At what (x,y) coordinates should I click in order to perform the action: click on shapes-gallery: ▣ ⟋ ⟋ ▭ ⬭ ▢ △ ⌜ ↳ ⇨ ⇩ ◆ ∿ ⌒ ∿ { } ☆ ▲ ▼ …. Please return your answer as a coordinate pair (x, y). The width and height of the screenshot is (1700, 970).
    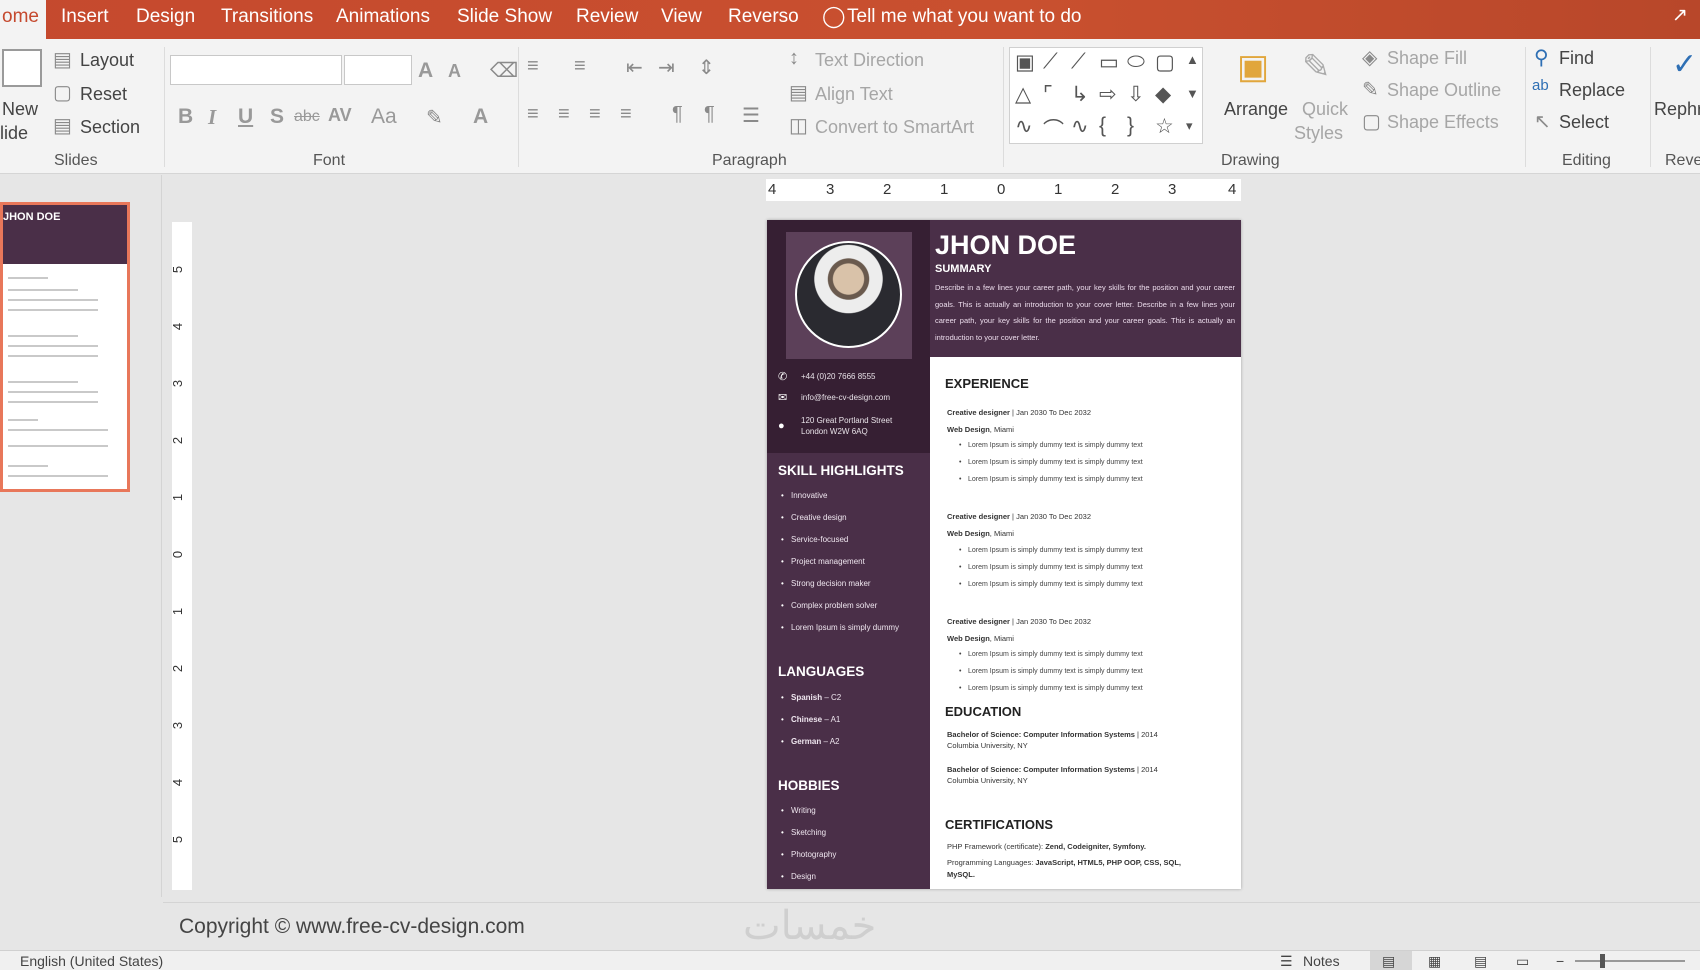
    Looking at the image, I should click on (1106, 95).